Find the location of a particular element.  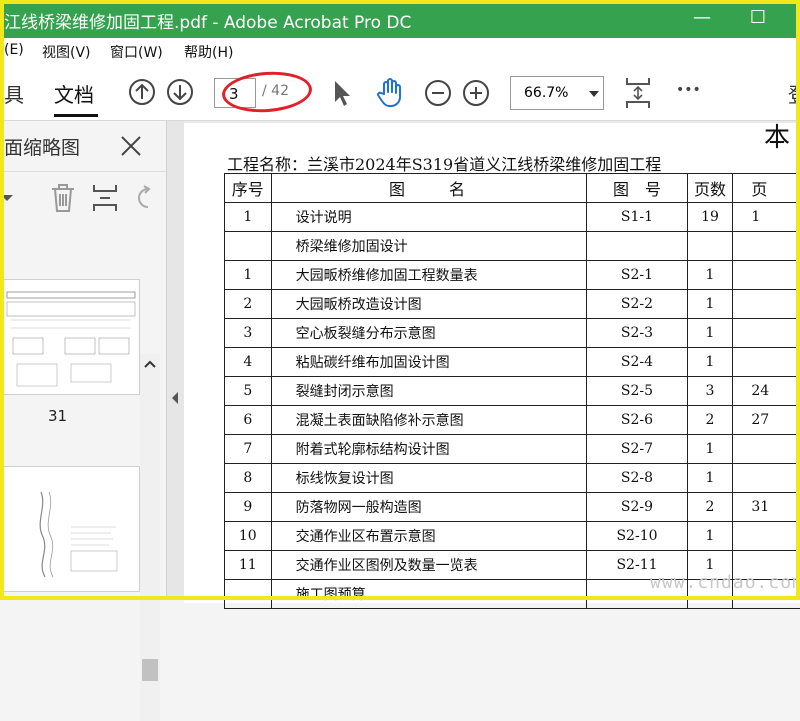

table-row: 9防落物网一般构造图S2-9231 is located at coordinates (512, 507).